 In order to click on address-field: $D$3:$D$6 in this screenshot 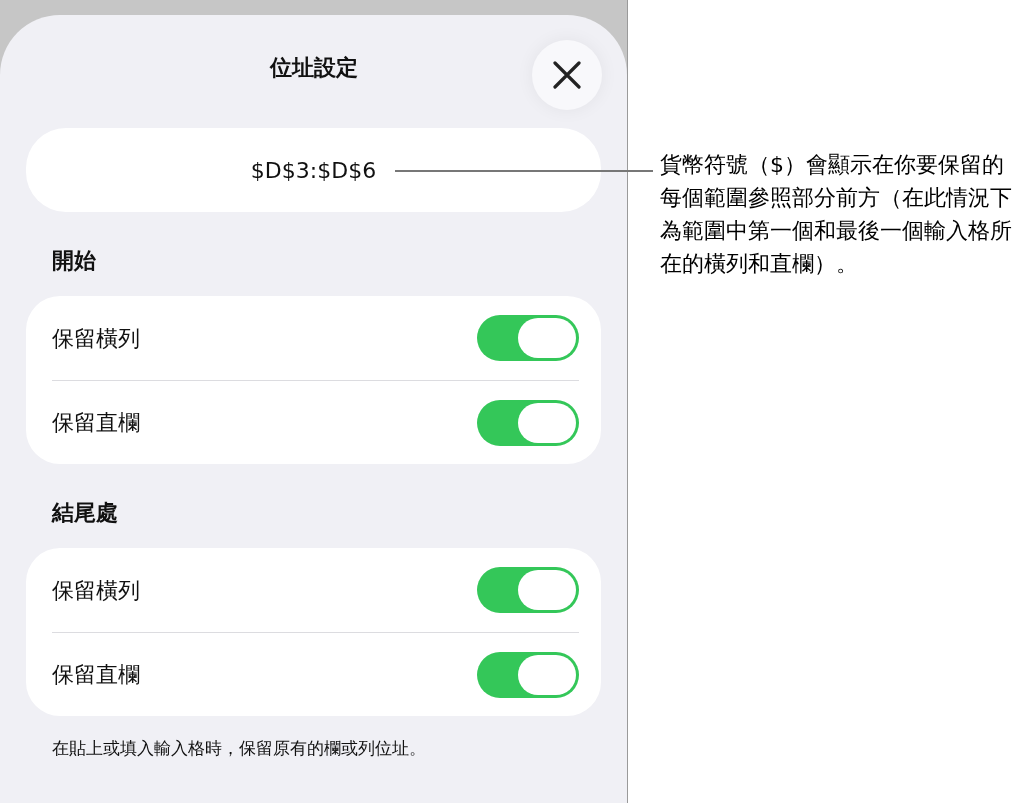, I will do `click(313, 170)`.